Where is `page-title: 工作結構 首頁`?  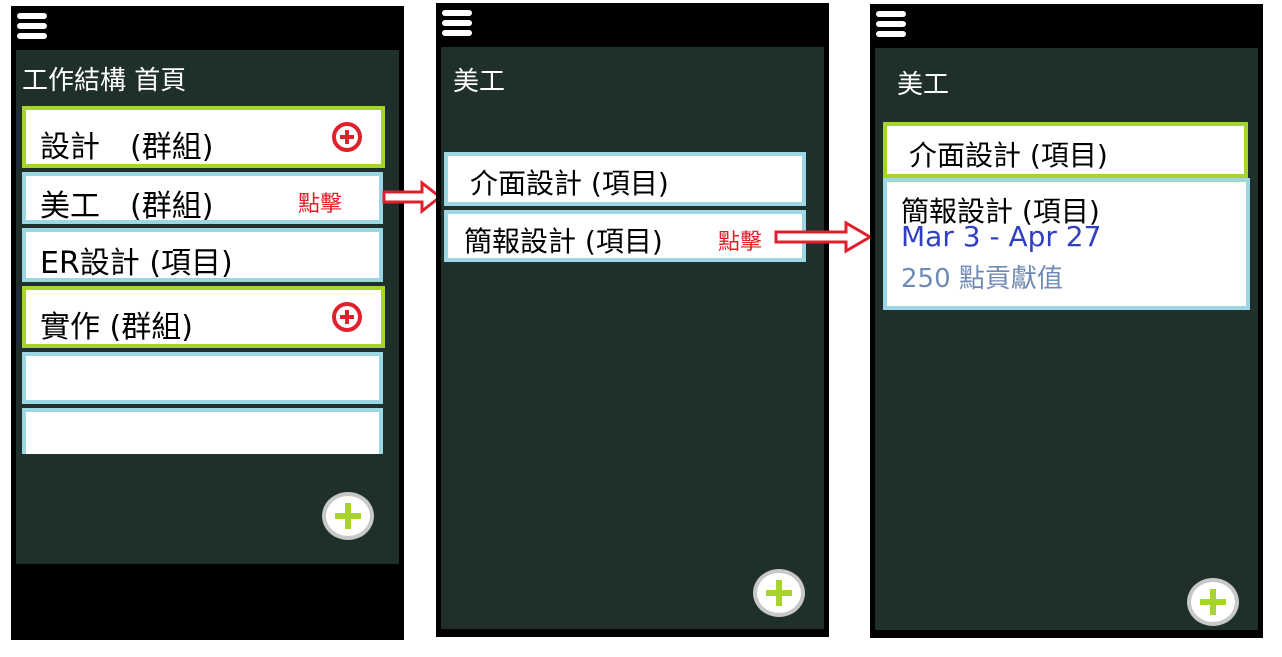
page-title: 工作結構 首頁 is located at coordinates (104, 81).